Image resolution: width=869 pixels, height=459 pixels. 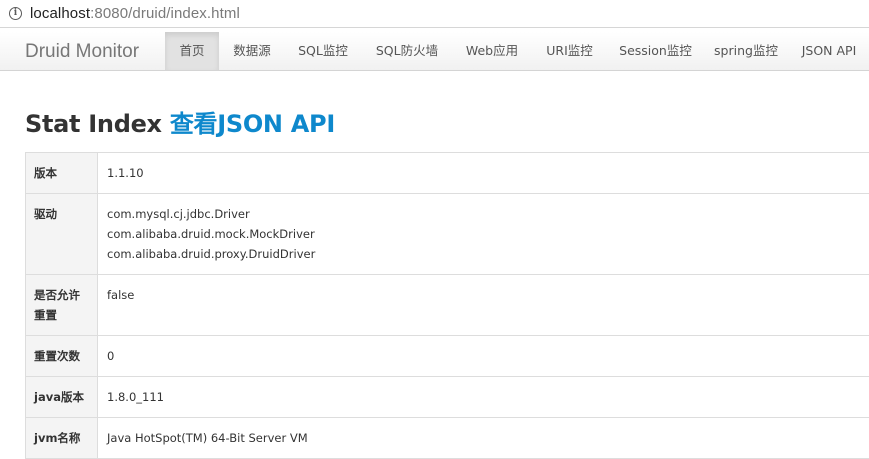 I want to click on page-title: Stat Index 查看JSON API, so click(x=180, y=121).